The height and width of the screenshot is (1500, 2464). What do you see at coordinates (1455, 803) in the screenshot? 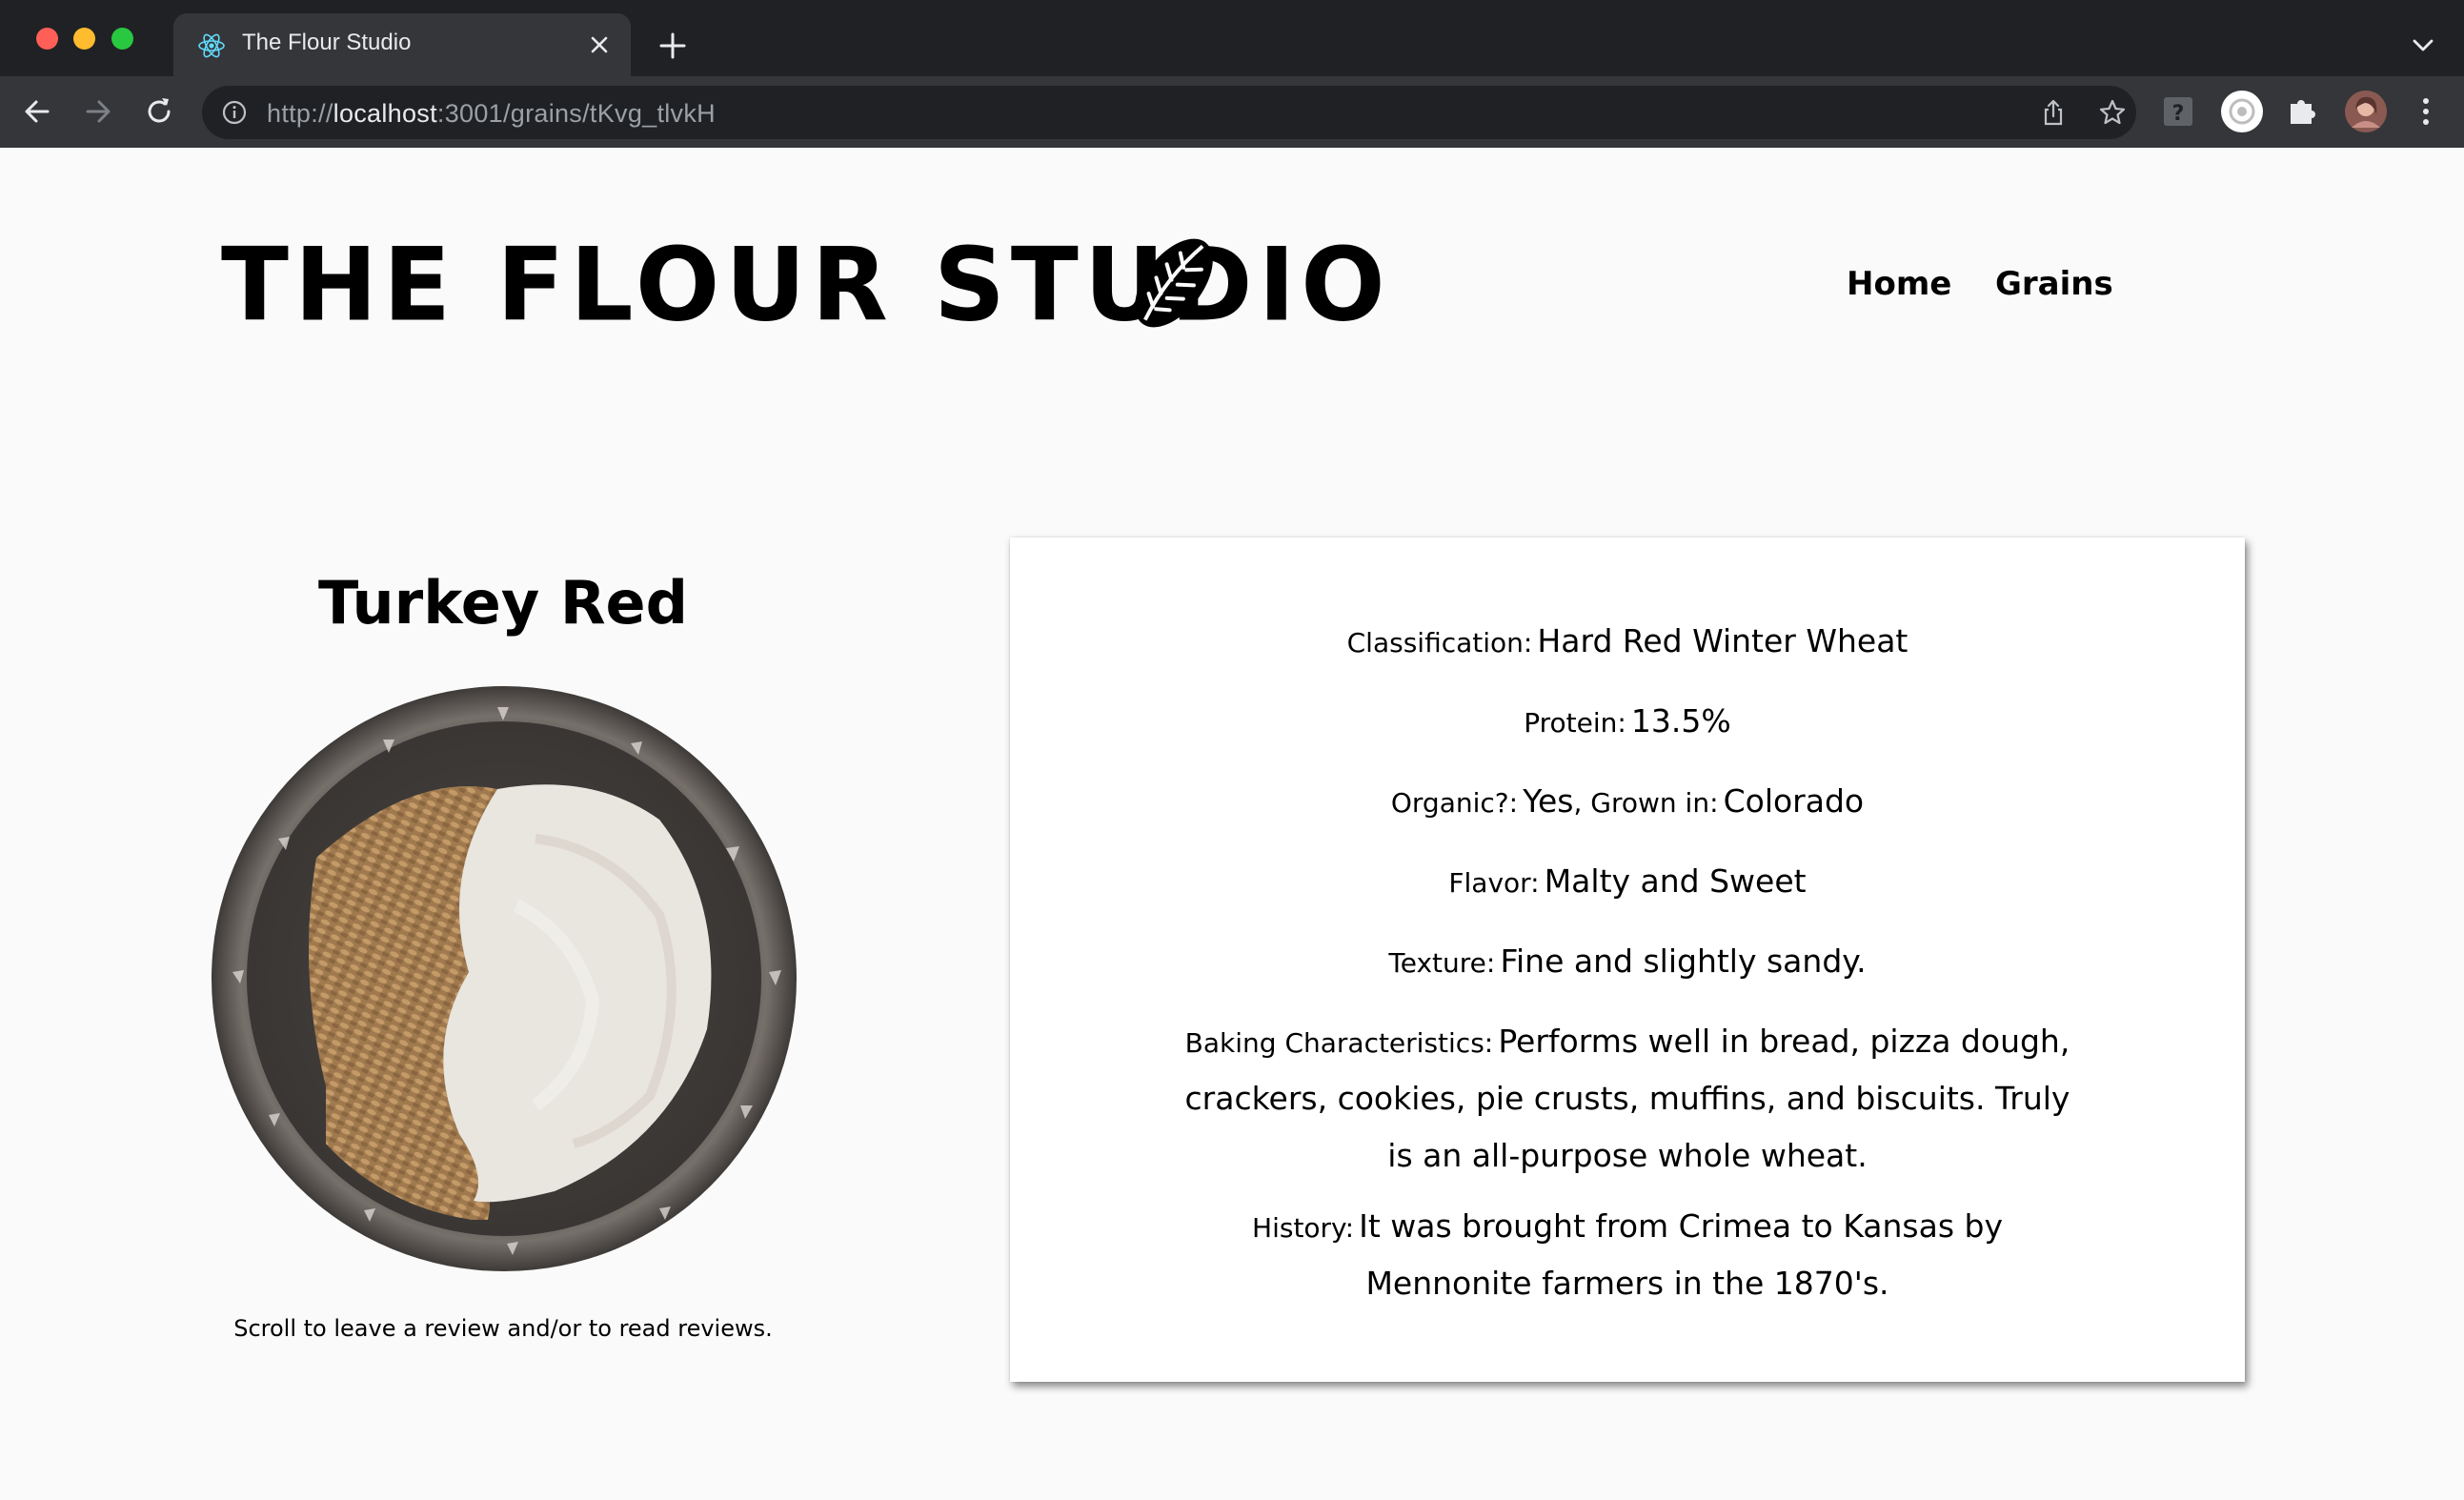
I see `organic-label: Organic?:` at bounding box center [1455, 803].